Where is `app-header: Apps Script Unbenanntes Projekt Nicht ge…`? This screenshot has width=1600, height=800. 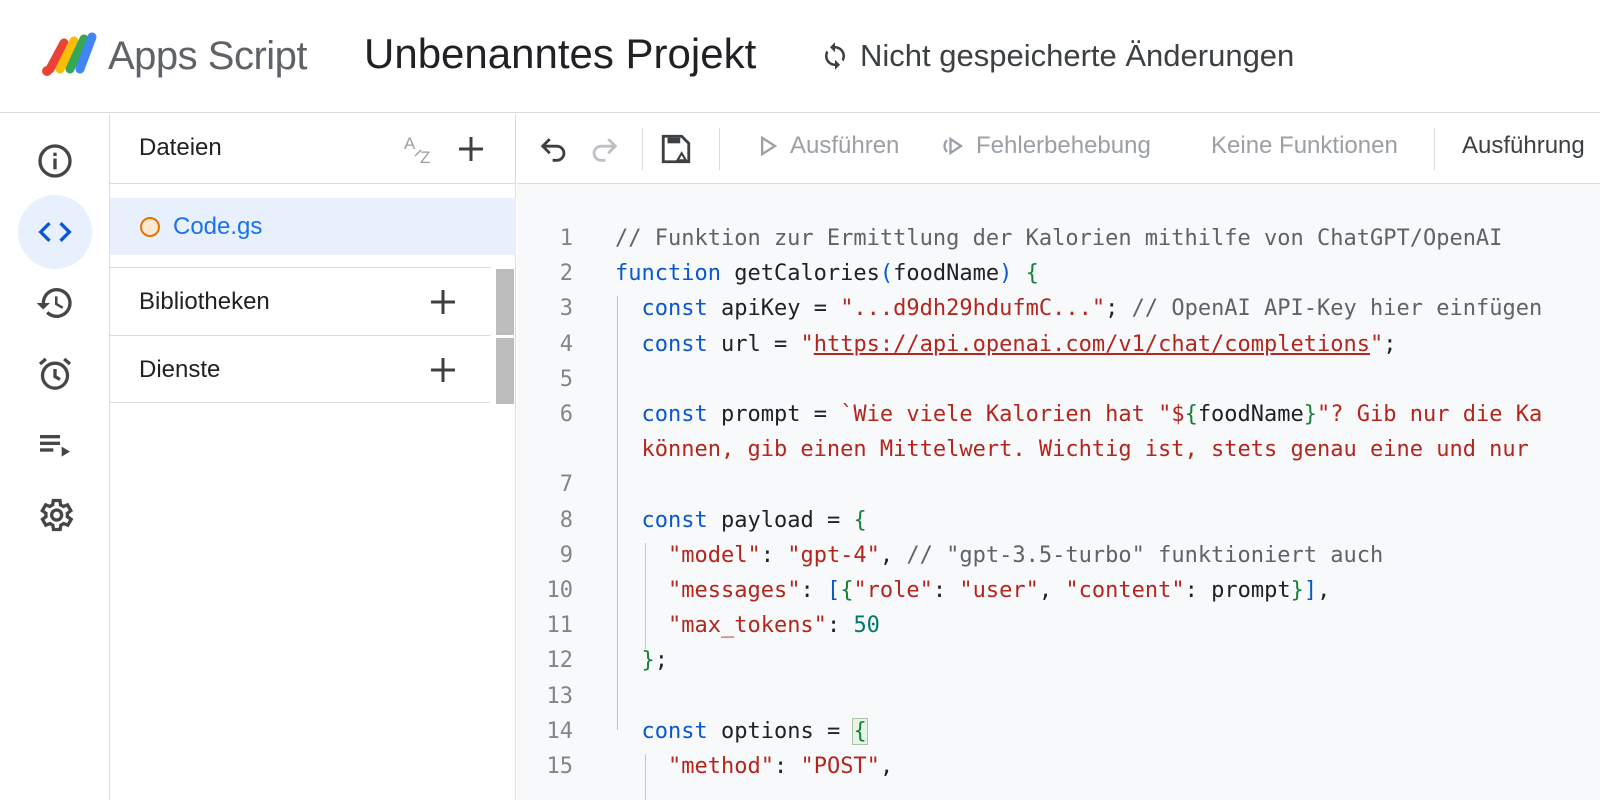
app-header: Apps Script Unbenanntes Projekt Nicht ge… is located at coordinates (800, 56).